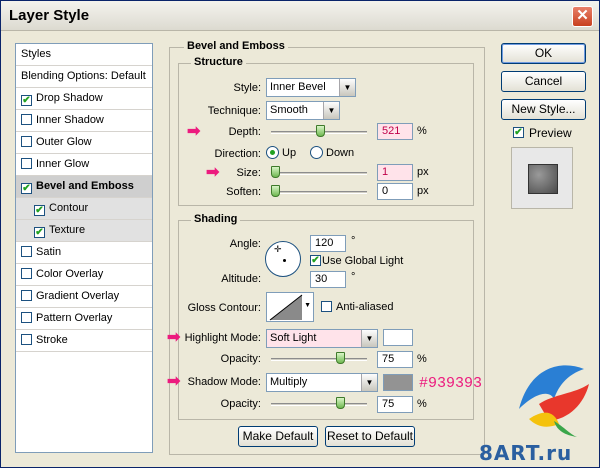 The height and width of the screenshot is (468, 600). What do you see at coordinates (543, 81) in the screenshot?
I see `cancel-button: Cancel` at bounding box center [543, 81].